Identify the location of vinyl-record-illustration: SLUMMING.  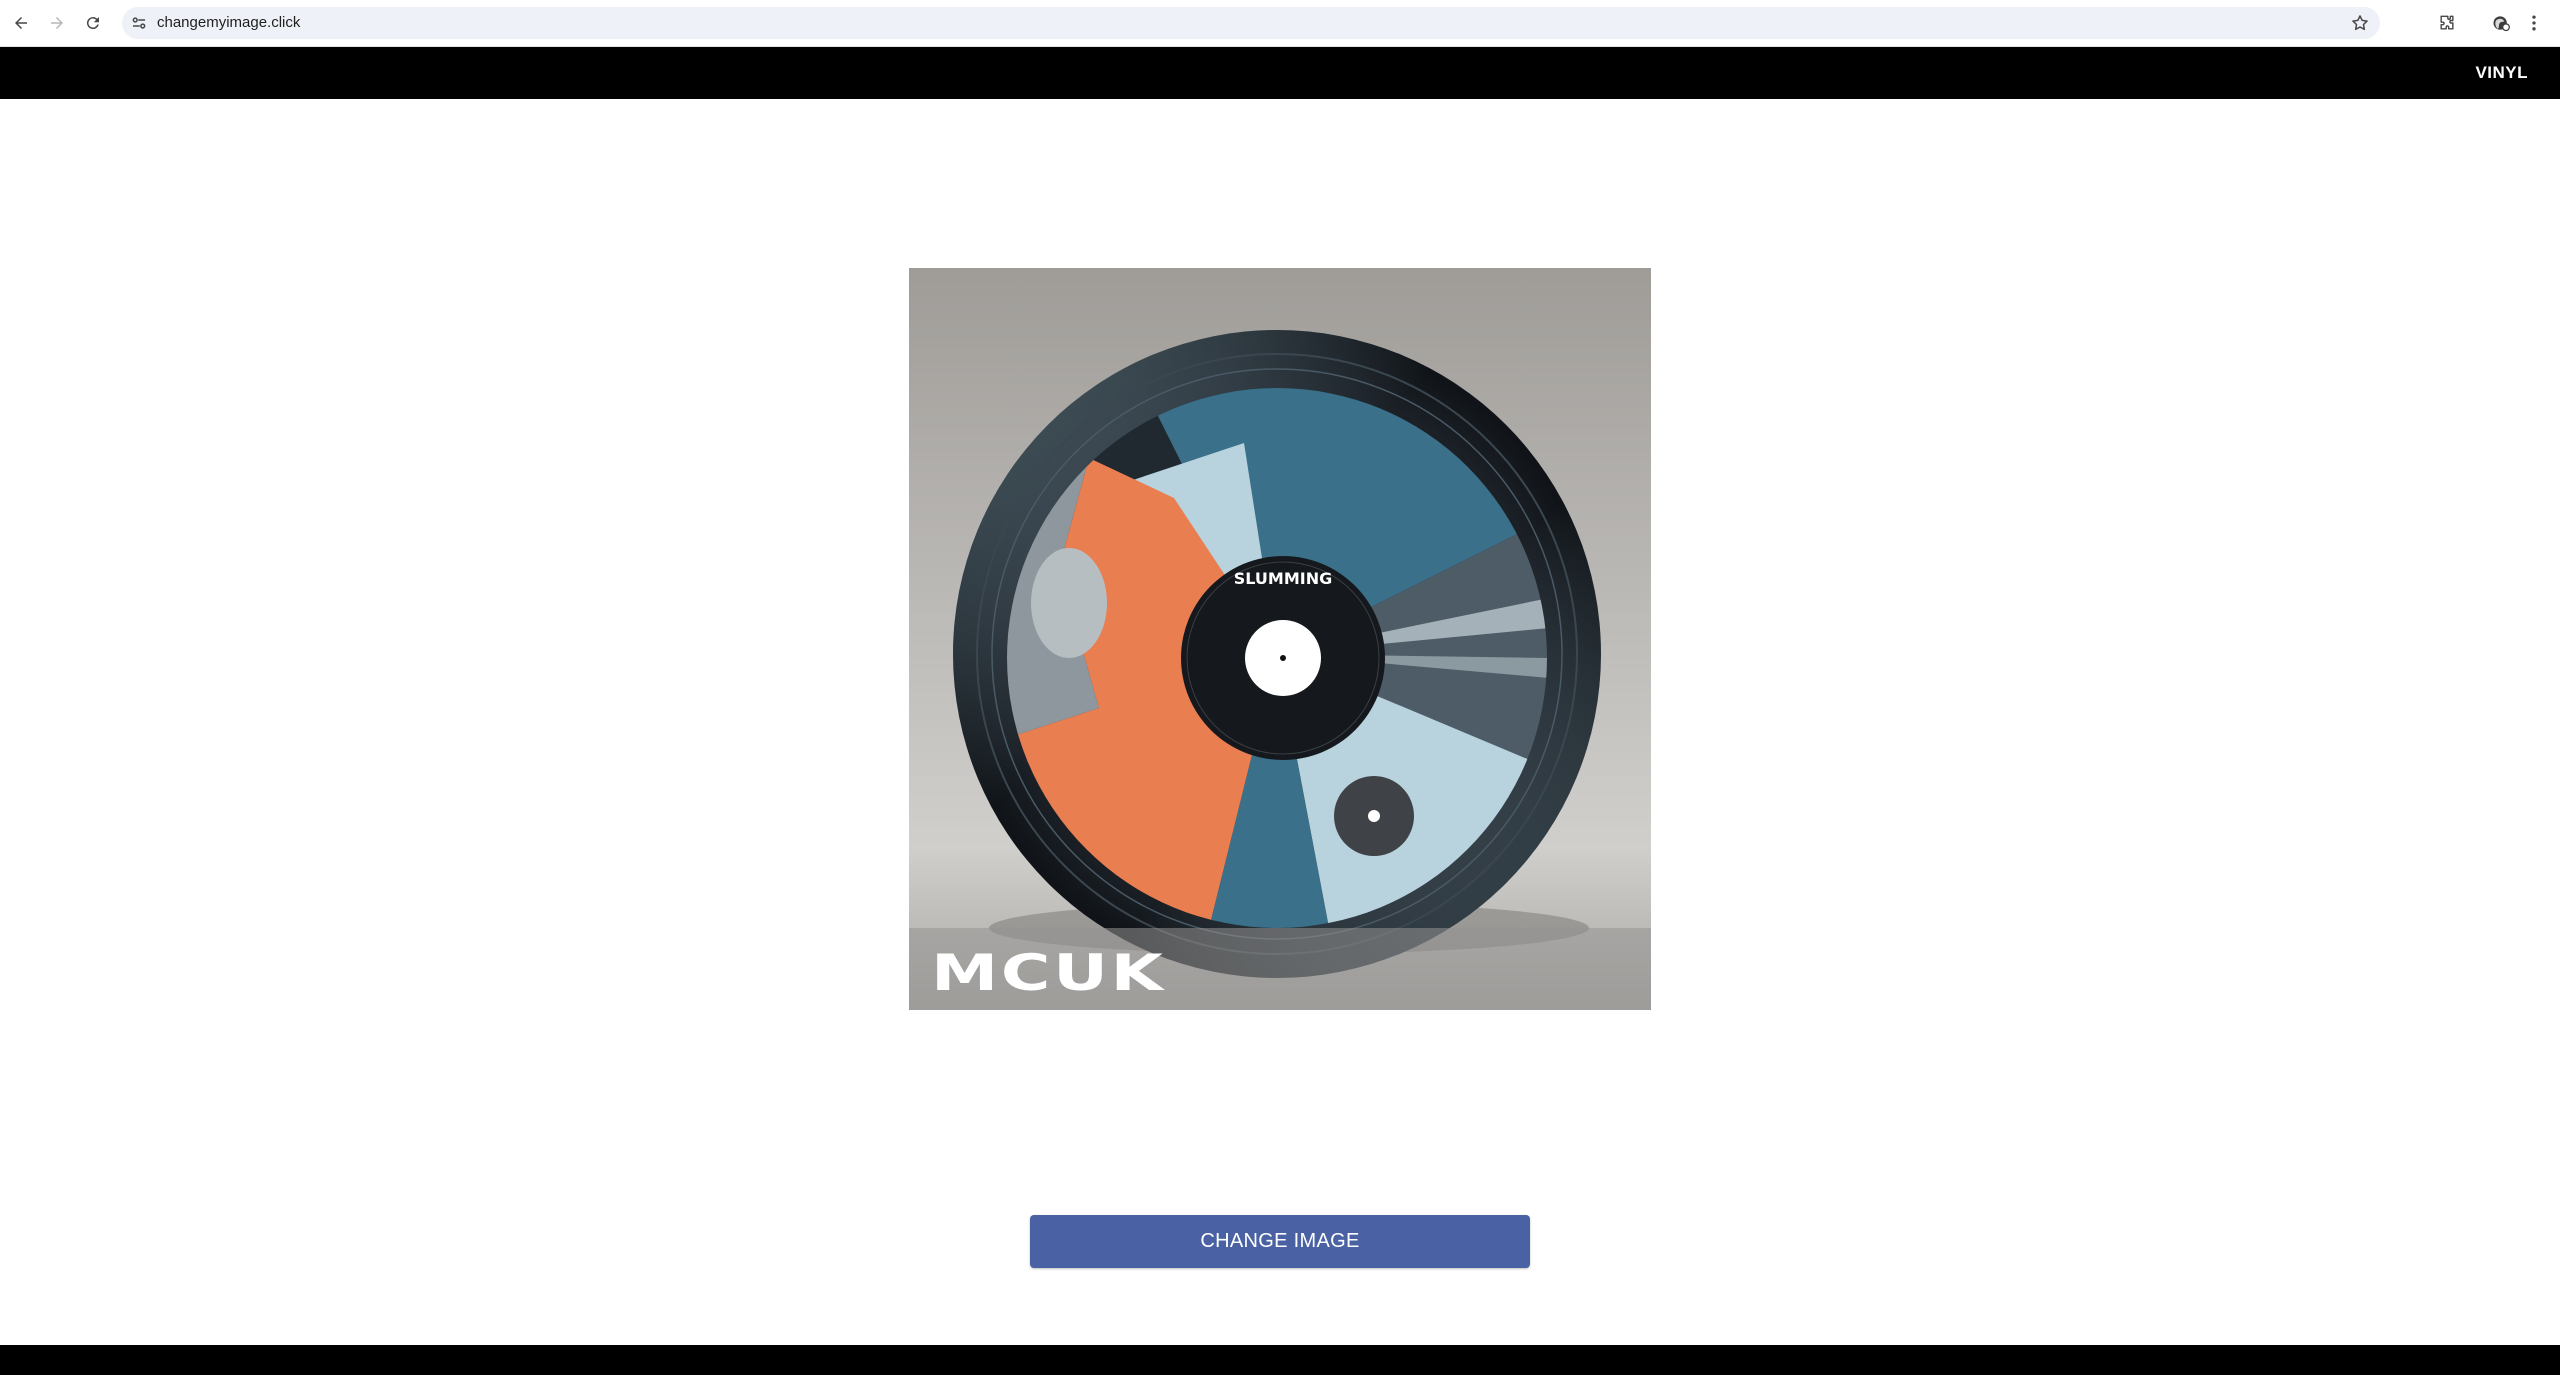
(1277, 654).